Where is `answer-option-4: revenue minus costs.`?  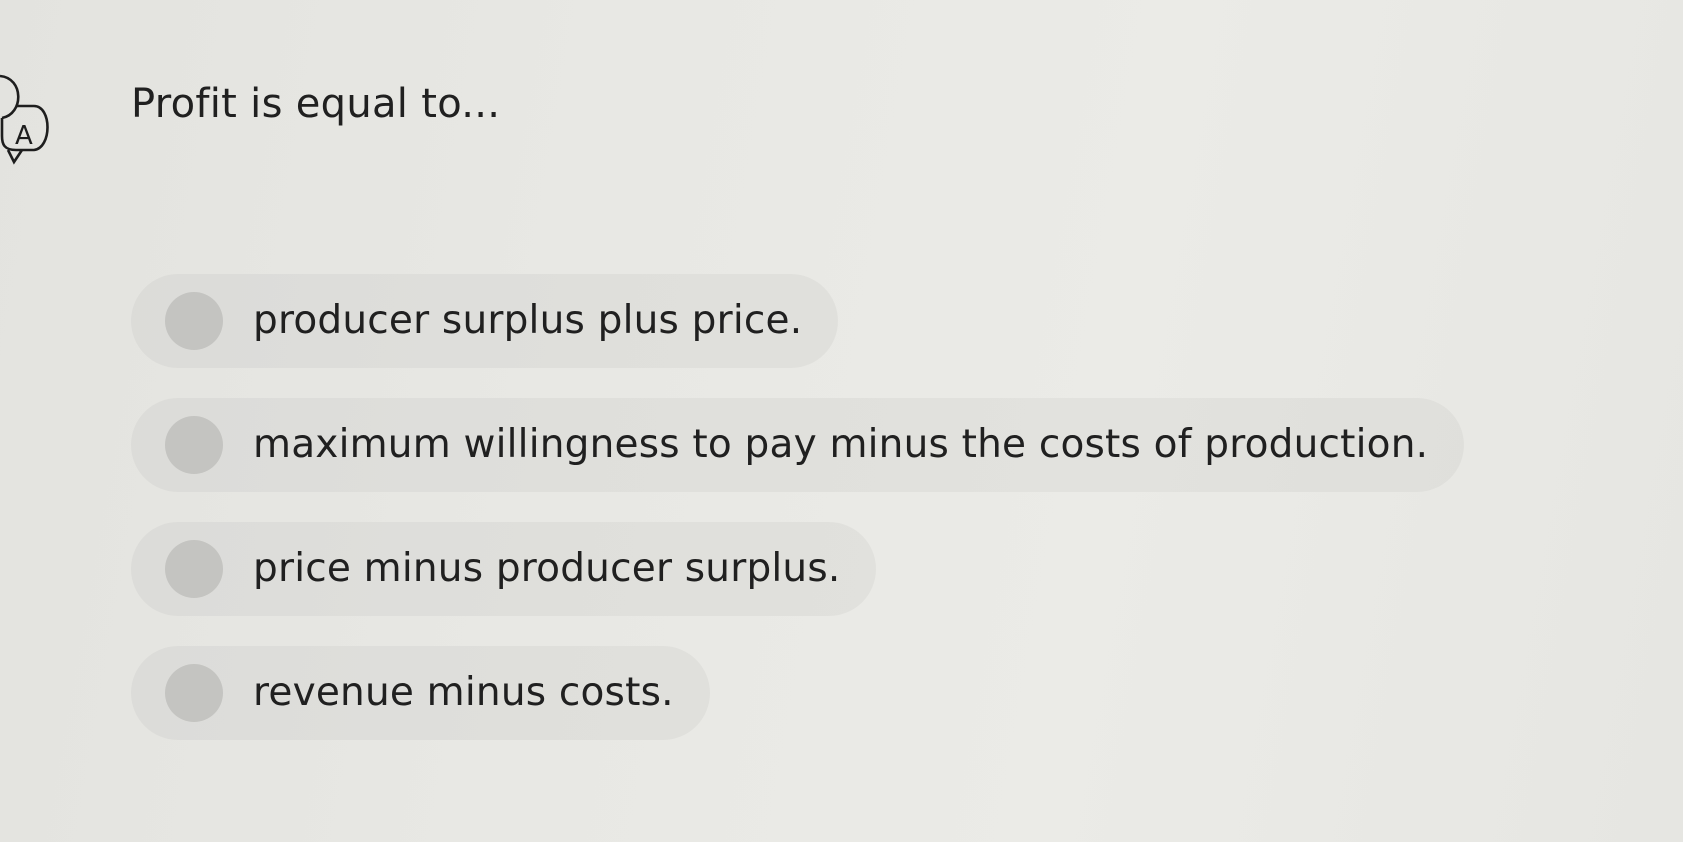
answer-option-4: revenue minus costs. is located at coordinates (420, 693).